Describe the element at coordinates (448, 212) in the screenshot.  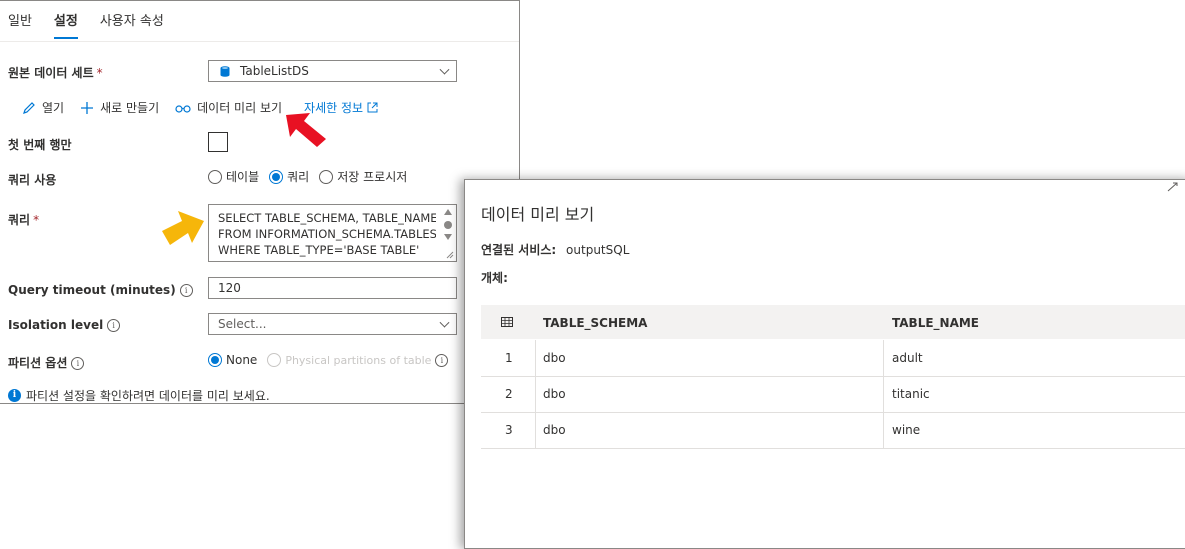
I see `scroll-up-icon` at that location.